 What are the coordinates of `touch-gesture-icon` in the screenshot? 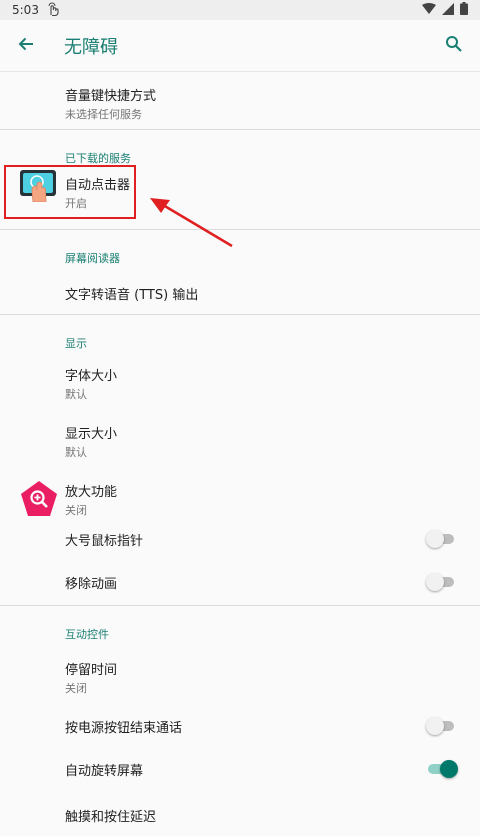 It's located at (53, 10).